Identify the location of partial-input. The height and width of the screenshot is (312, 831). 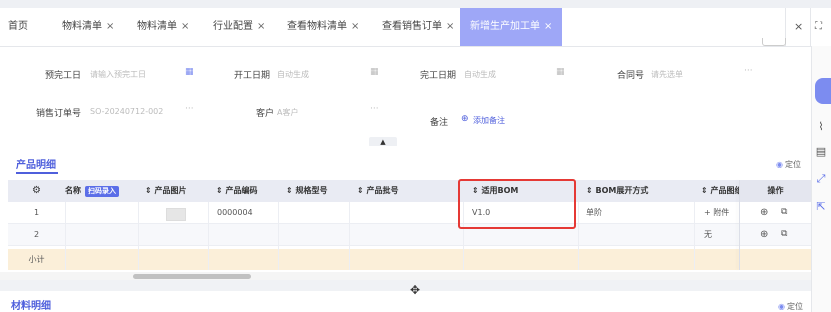
(774, 42).